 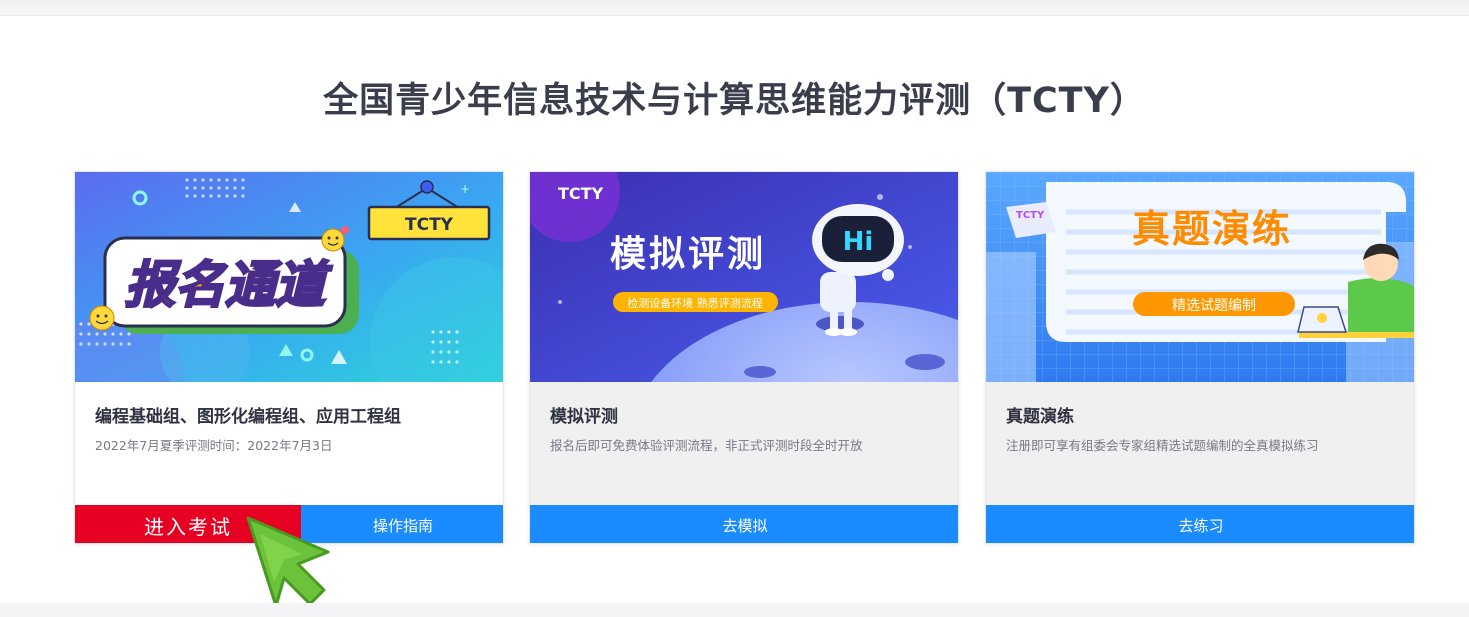 What do you see at coordinates (734, 8) in the screenshot?
I see `top-strip` at bounding box center [734, 8].